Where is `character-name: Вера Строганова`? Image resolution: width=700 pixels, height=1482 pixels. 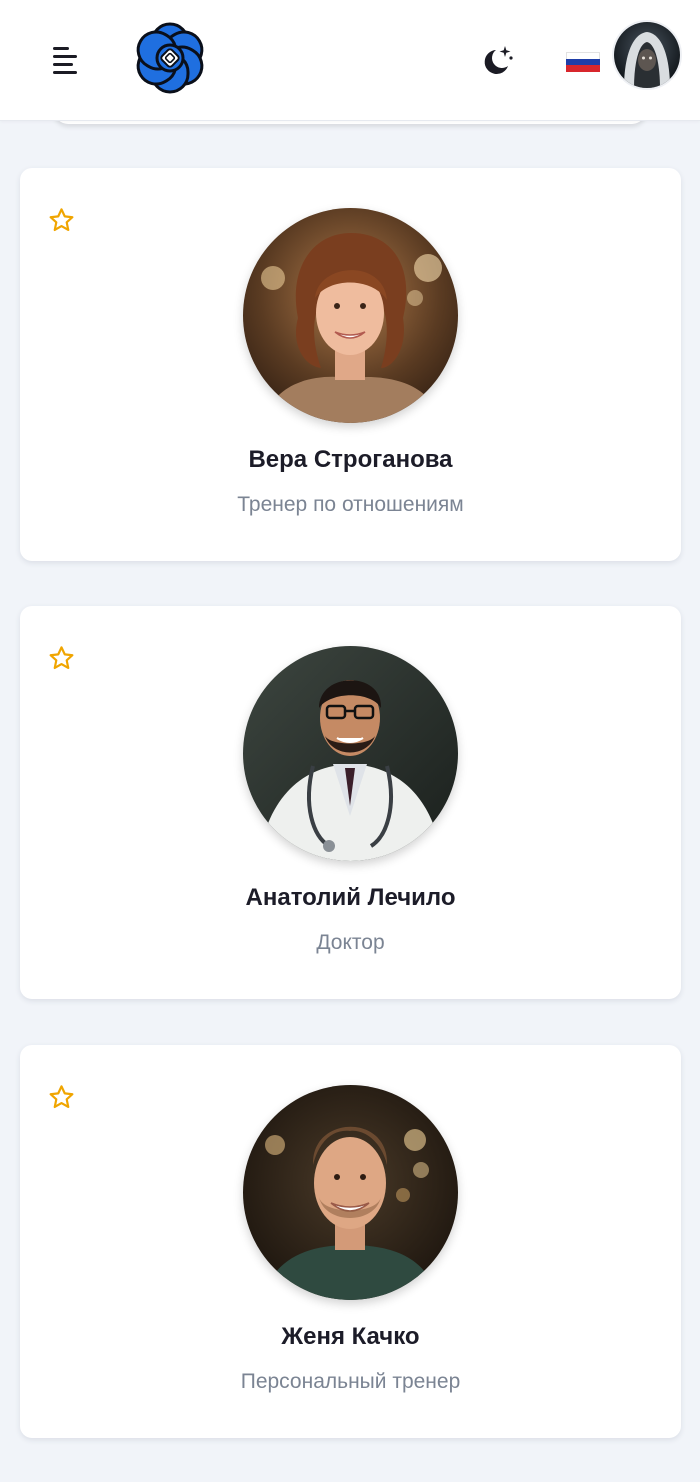 character-name: Вера Строганова is located at coordinates (350, 459).